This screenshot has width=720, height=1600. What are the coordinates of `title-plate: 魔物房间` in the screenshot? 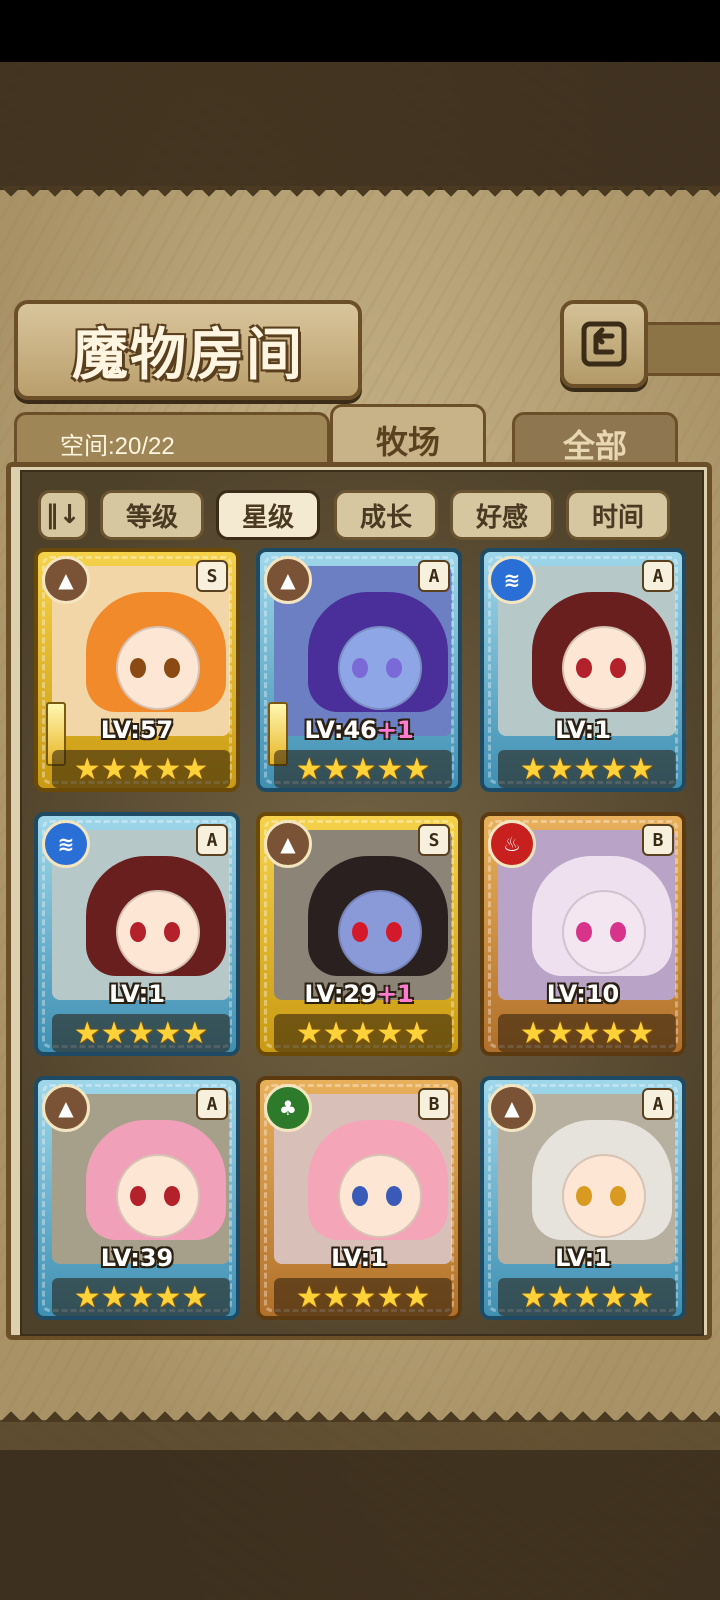 It's located at (188, 350).